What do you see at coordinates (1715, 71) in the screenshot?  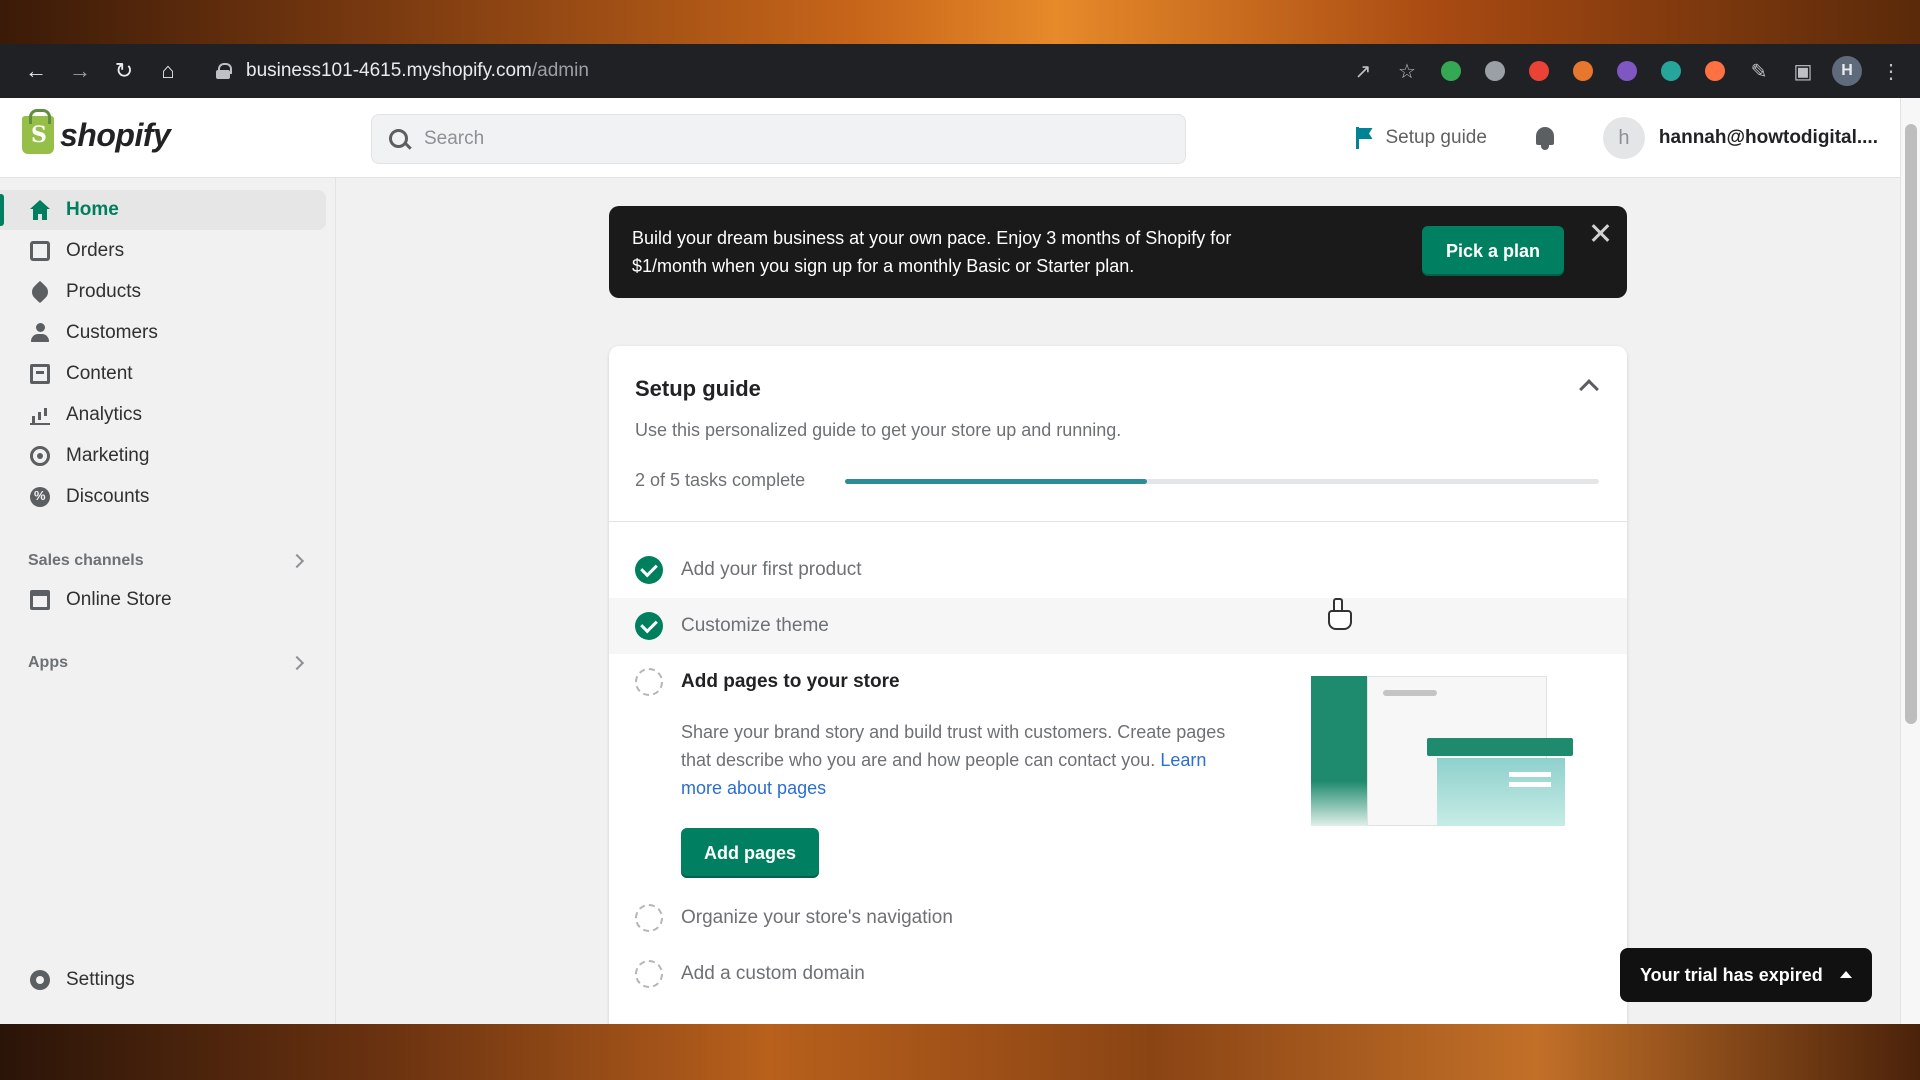 I see `extension-orange-icon` at bounding box center [1715, 71].